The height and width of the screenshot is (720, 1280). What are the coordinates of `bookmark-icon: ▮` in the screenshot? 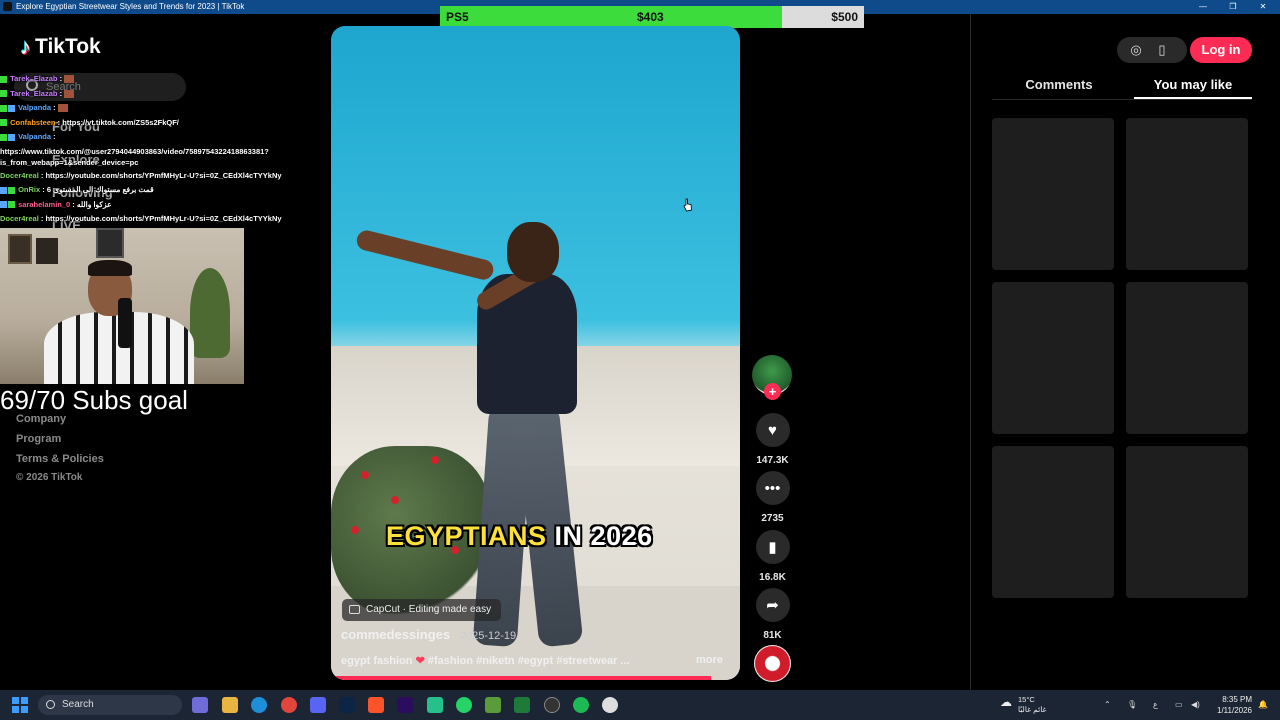 It's located at (772, 547).